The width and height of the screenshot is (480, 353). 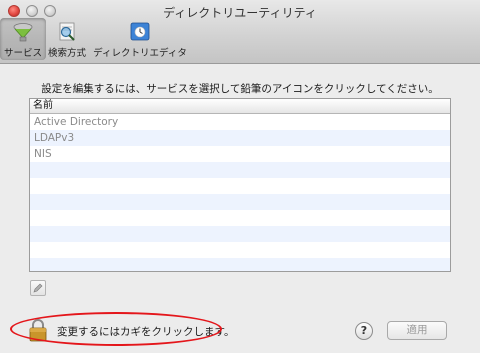 I want to click on table-row: NIS, so click(x=240, y=154).